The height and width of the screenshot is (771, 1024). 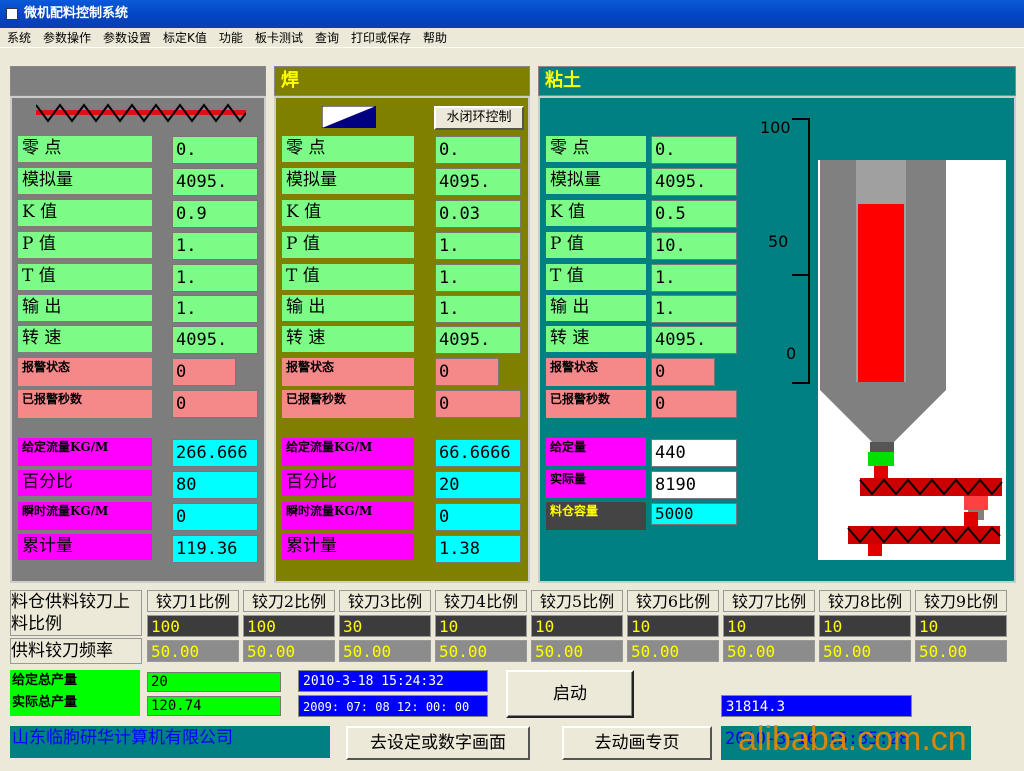 I want to click on p3-label-silo-capacity: 料仓容量, so click(x=596, y=516).